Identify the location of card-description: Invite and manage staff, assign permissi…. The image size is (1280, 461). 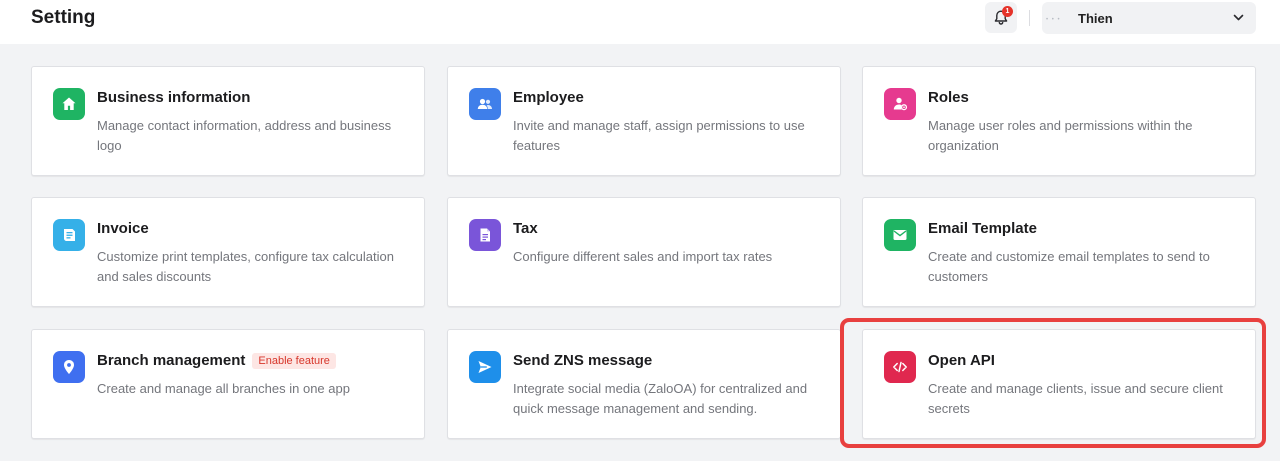
(659, 135).